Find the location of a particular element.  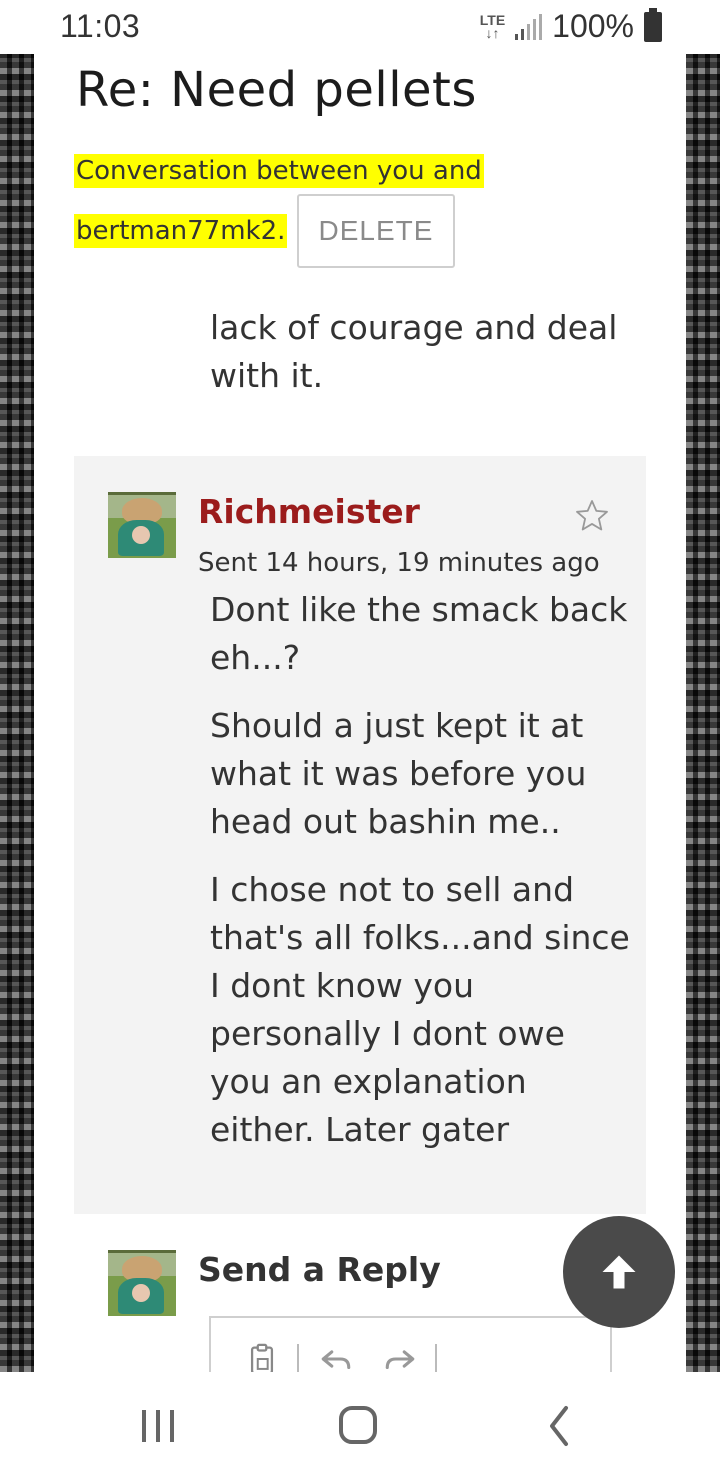

message-paragraph: Dont like the smack back eh...? is located at coordinates (419, 633).